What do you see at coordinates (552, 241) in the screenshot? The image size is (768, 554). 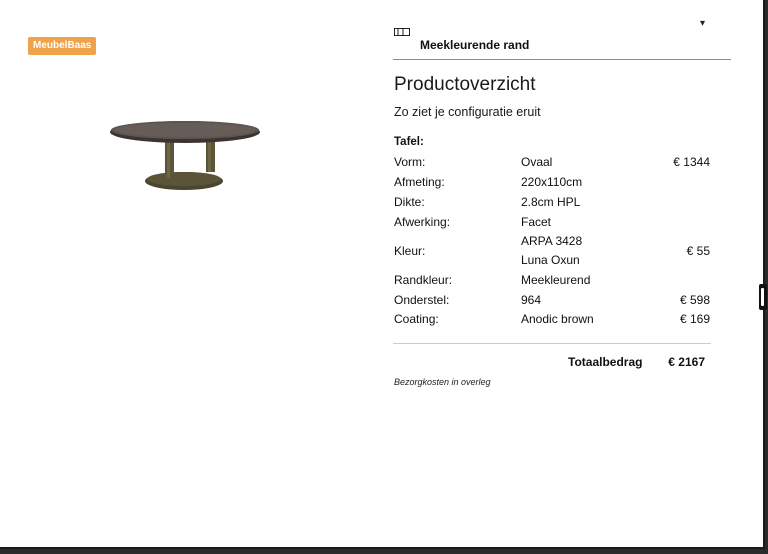 I see `row-value: ARPA 3428` at bounding box center [552, 241].